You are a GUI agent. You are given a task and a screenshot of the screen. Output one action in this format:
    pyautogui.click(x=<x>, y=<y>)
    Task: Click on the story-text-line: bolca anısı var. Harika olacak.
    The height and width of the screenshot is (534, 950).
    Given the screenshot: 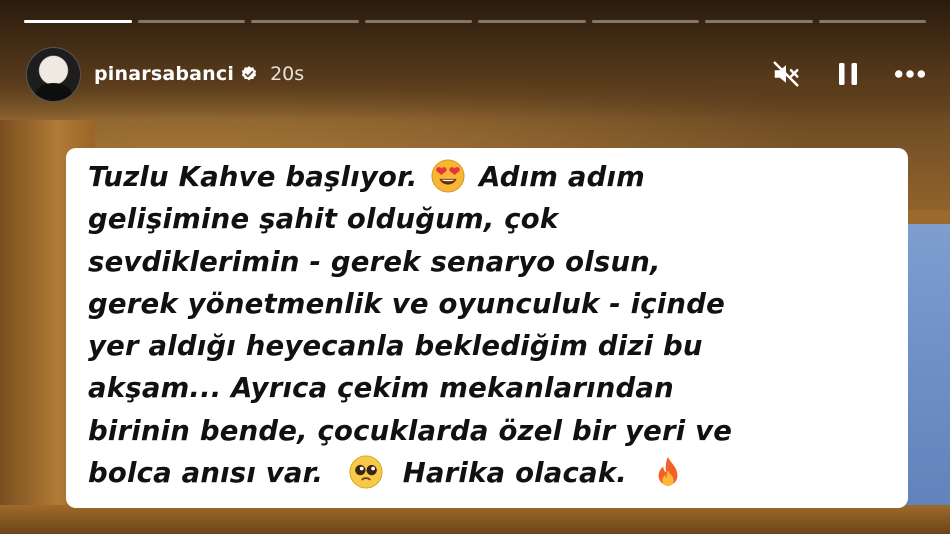 What is the action you would take?
    pyautogui.click(x=488, y=473)
    